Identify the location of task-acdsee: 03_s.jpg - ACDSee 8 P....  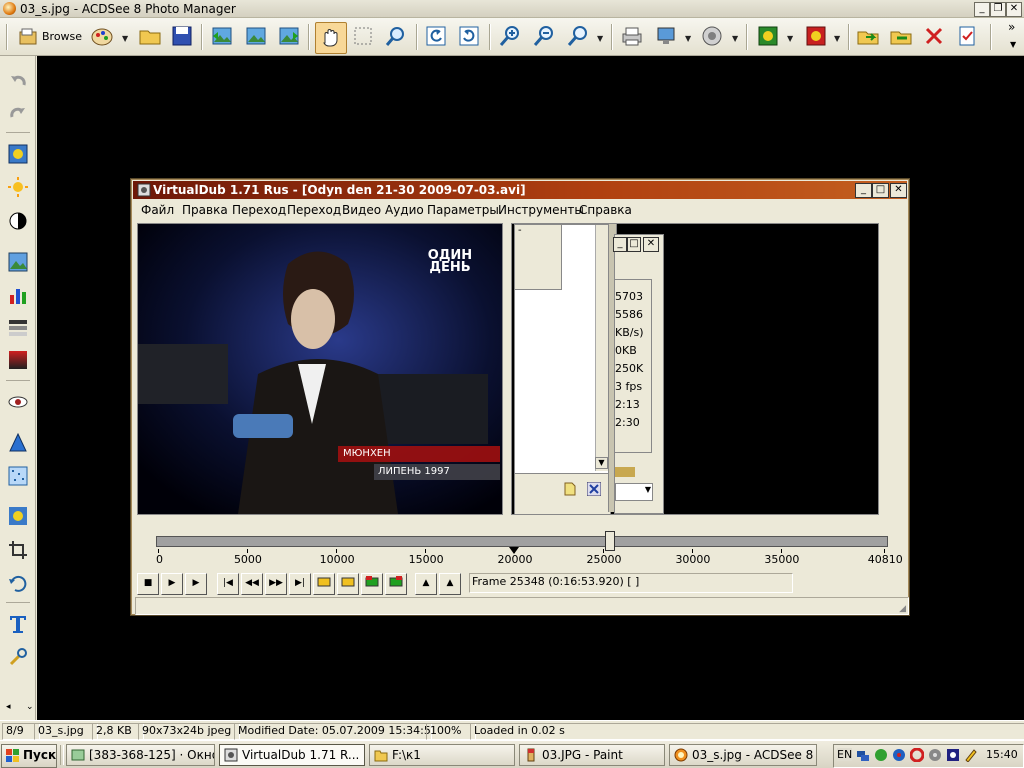
(743, 755).